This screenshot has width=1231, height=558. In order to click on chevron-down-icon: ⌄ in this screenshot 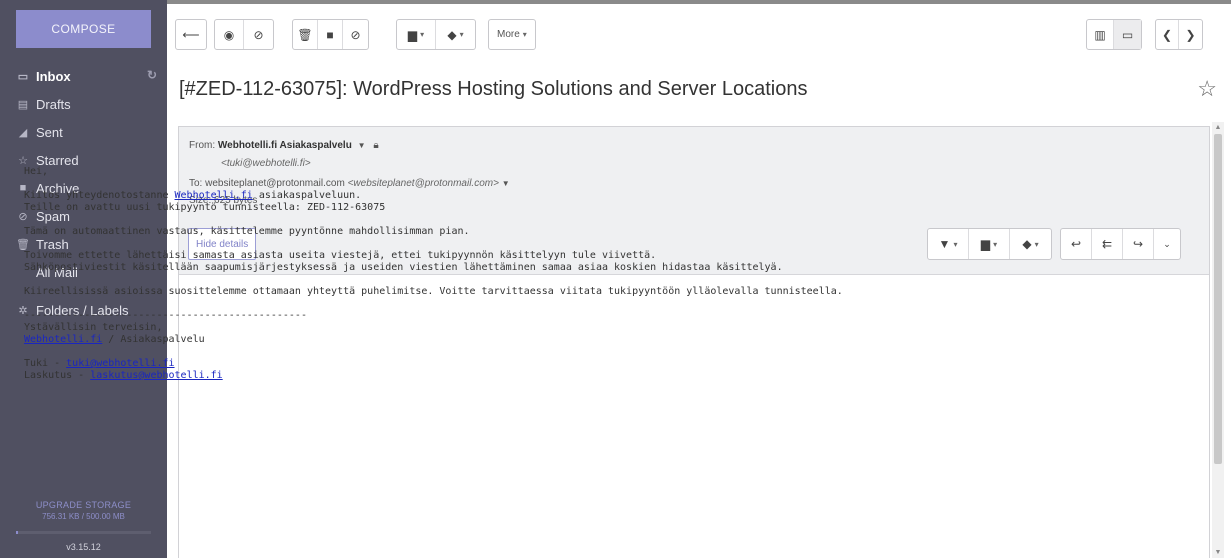, I will do `click(1167, 243)`.